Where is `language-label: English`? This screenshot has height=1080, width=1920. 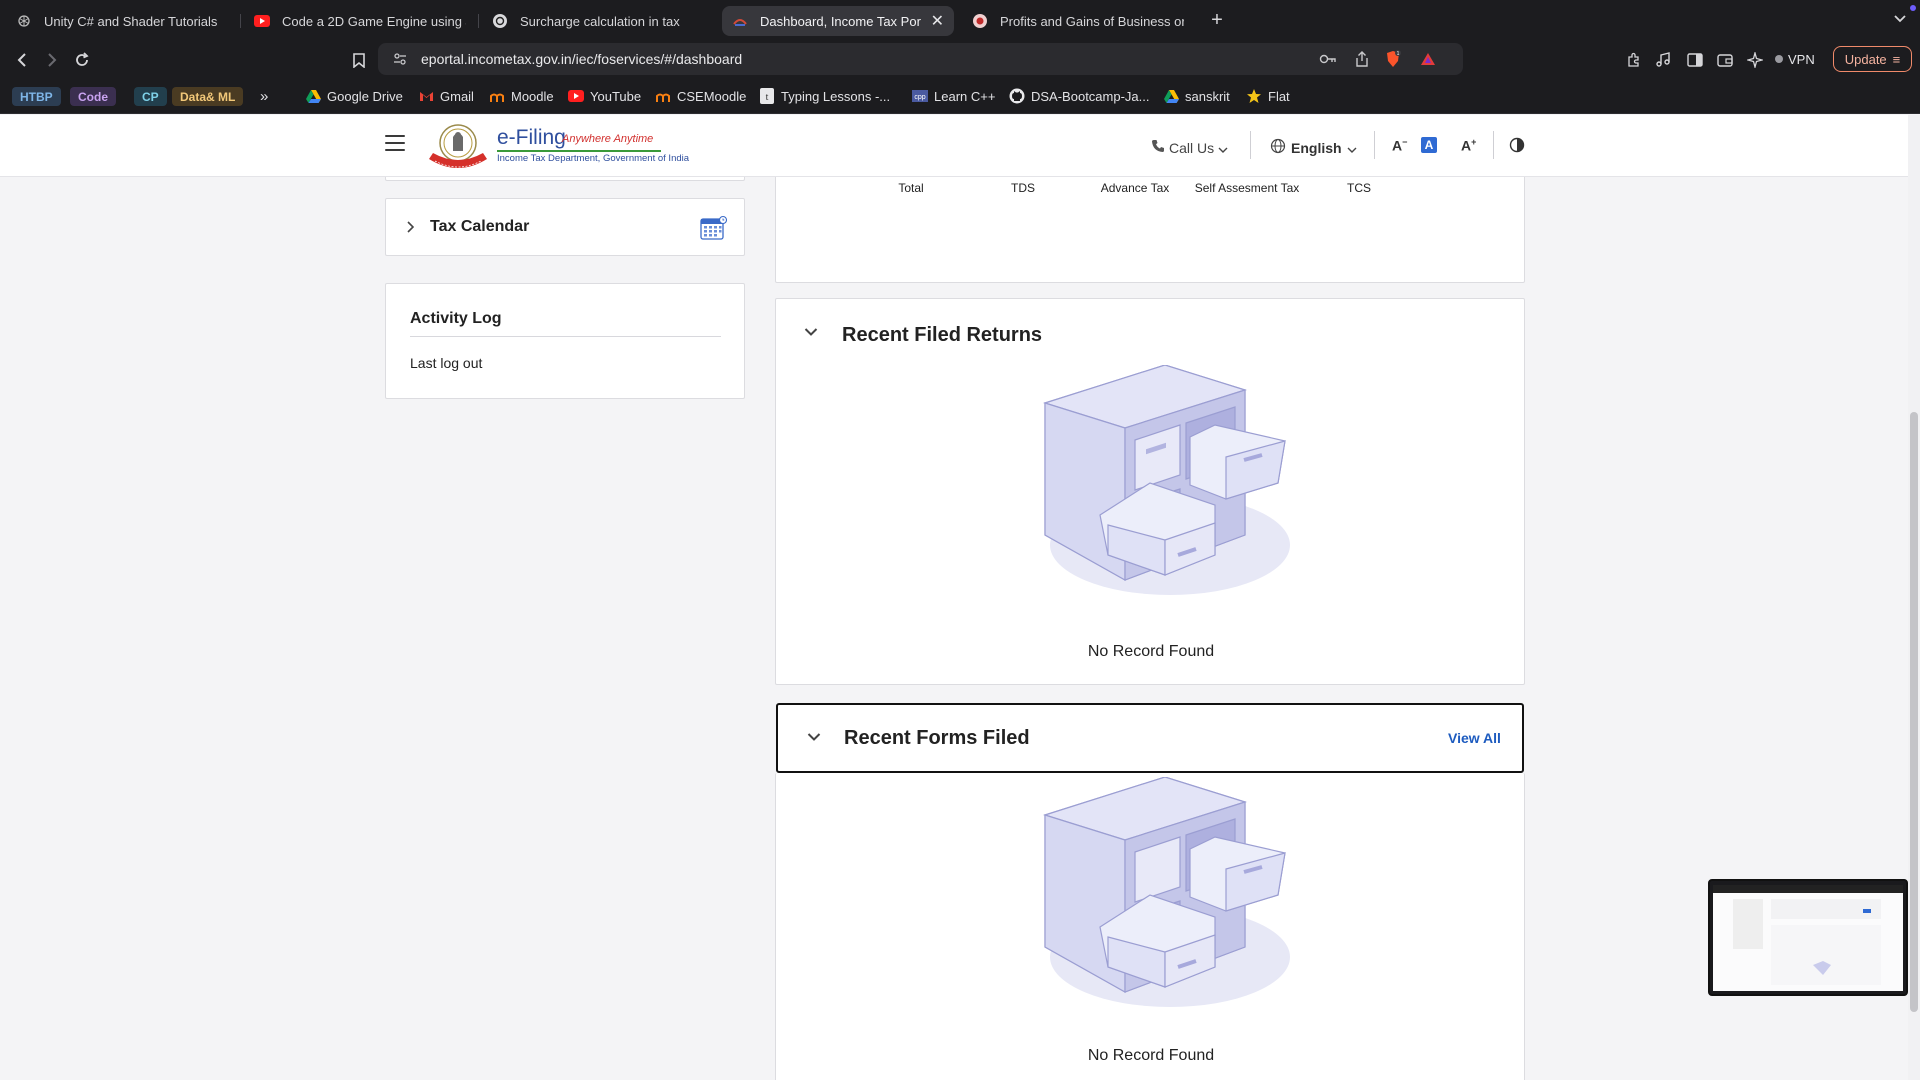 language-label: English is located at coordinates (1316, 147).